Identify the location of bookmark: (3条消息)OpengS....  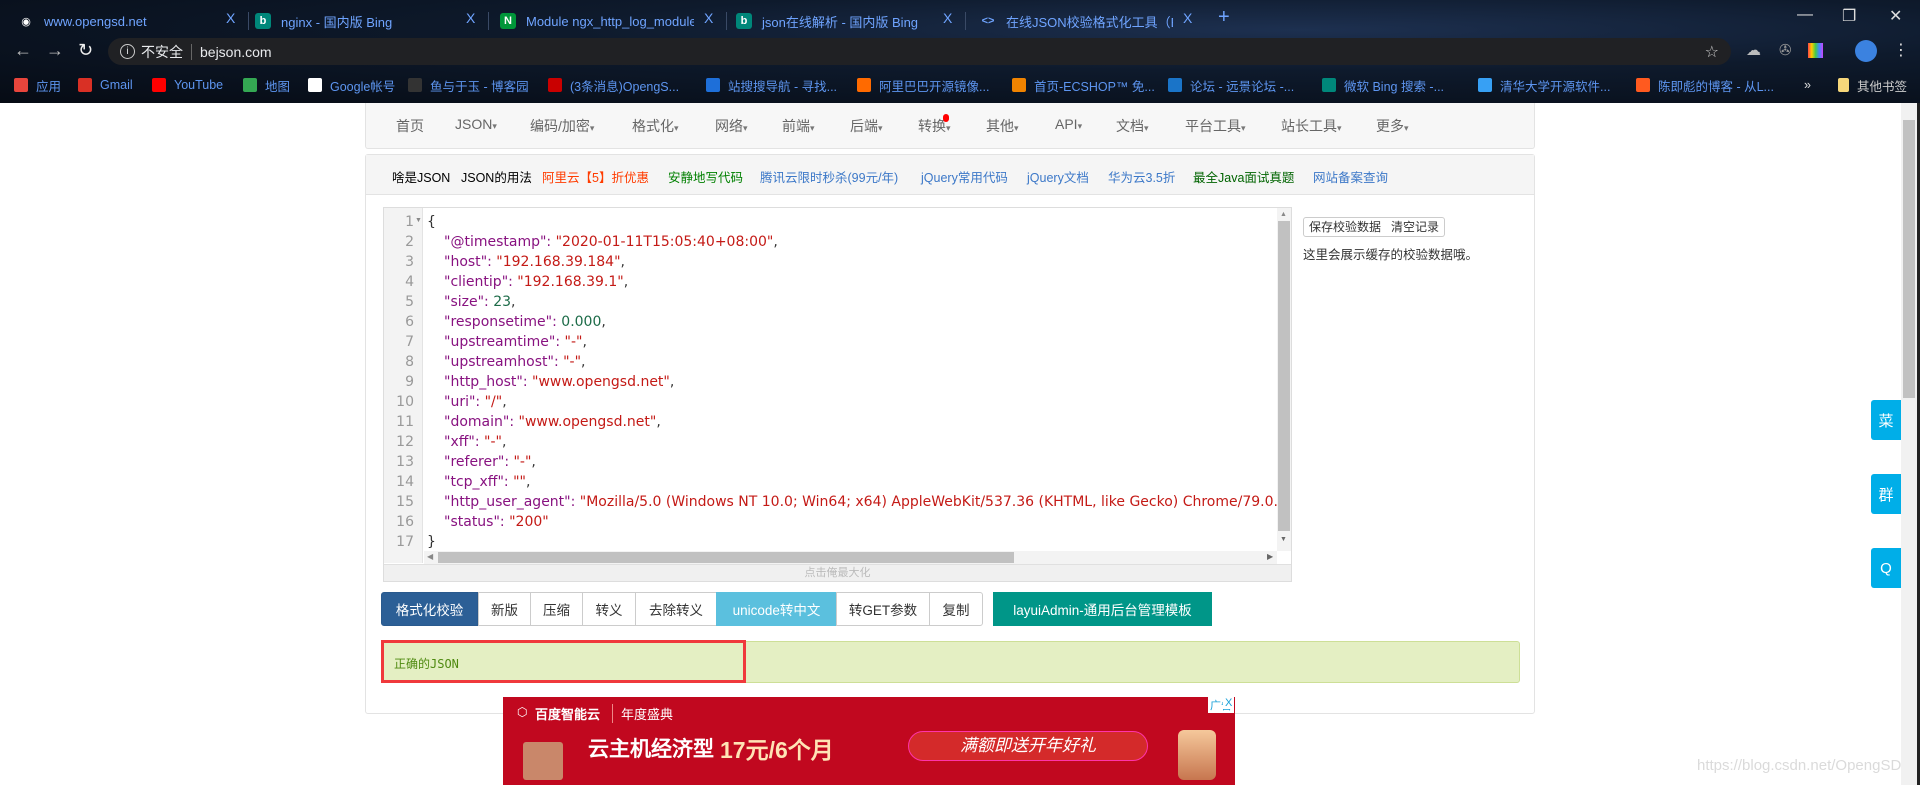
(613, 85).